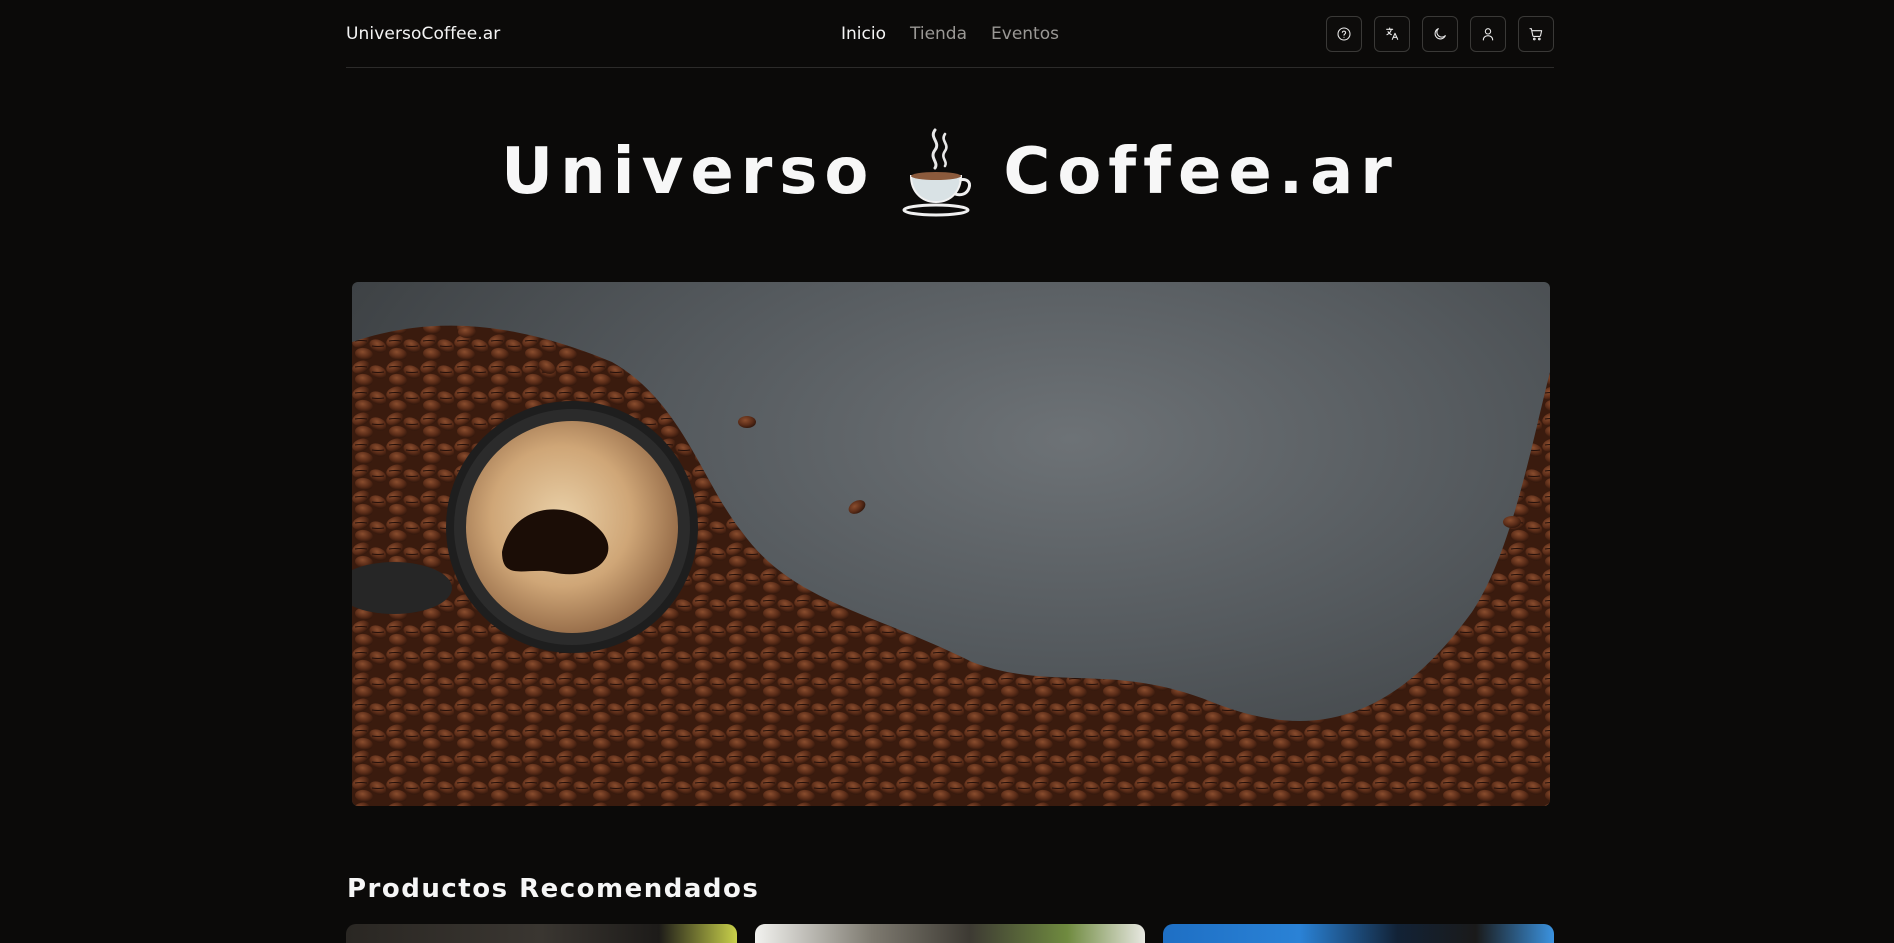  I want to click on coffee-cup-icon, so click(939, 172).